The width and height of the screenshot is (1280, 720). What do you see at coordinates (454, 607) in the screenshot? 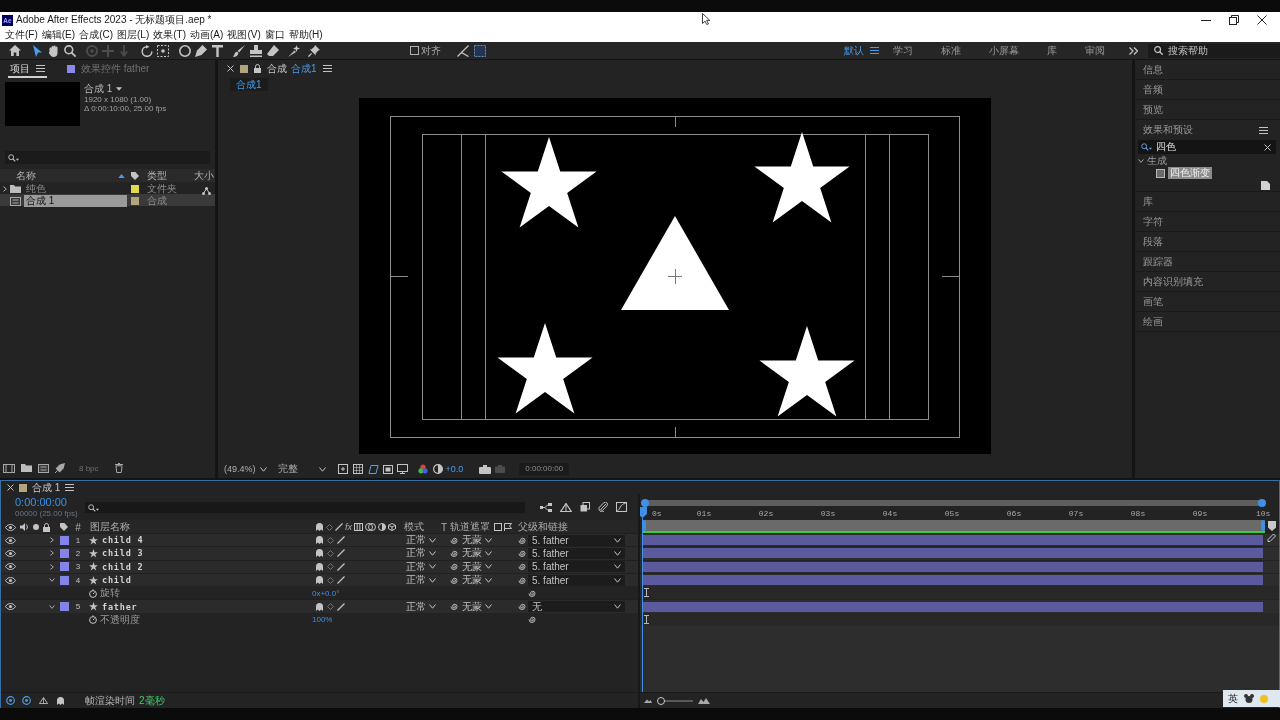
I see `spiral-icon` at bounding box center [454, 607].